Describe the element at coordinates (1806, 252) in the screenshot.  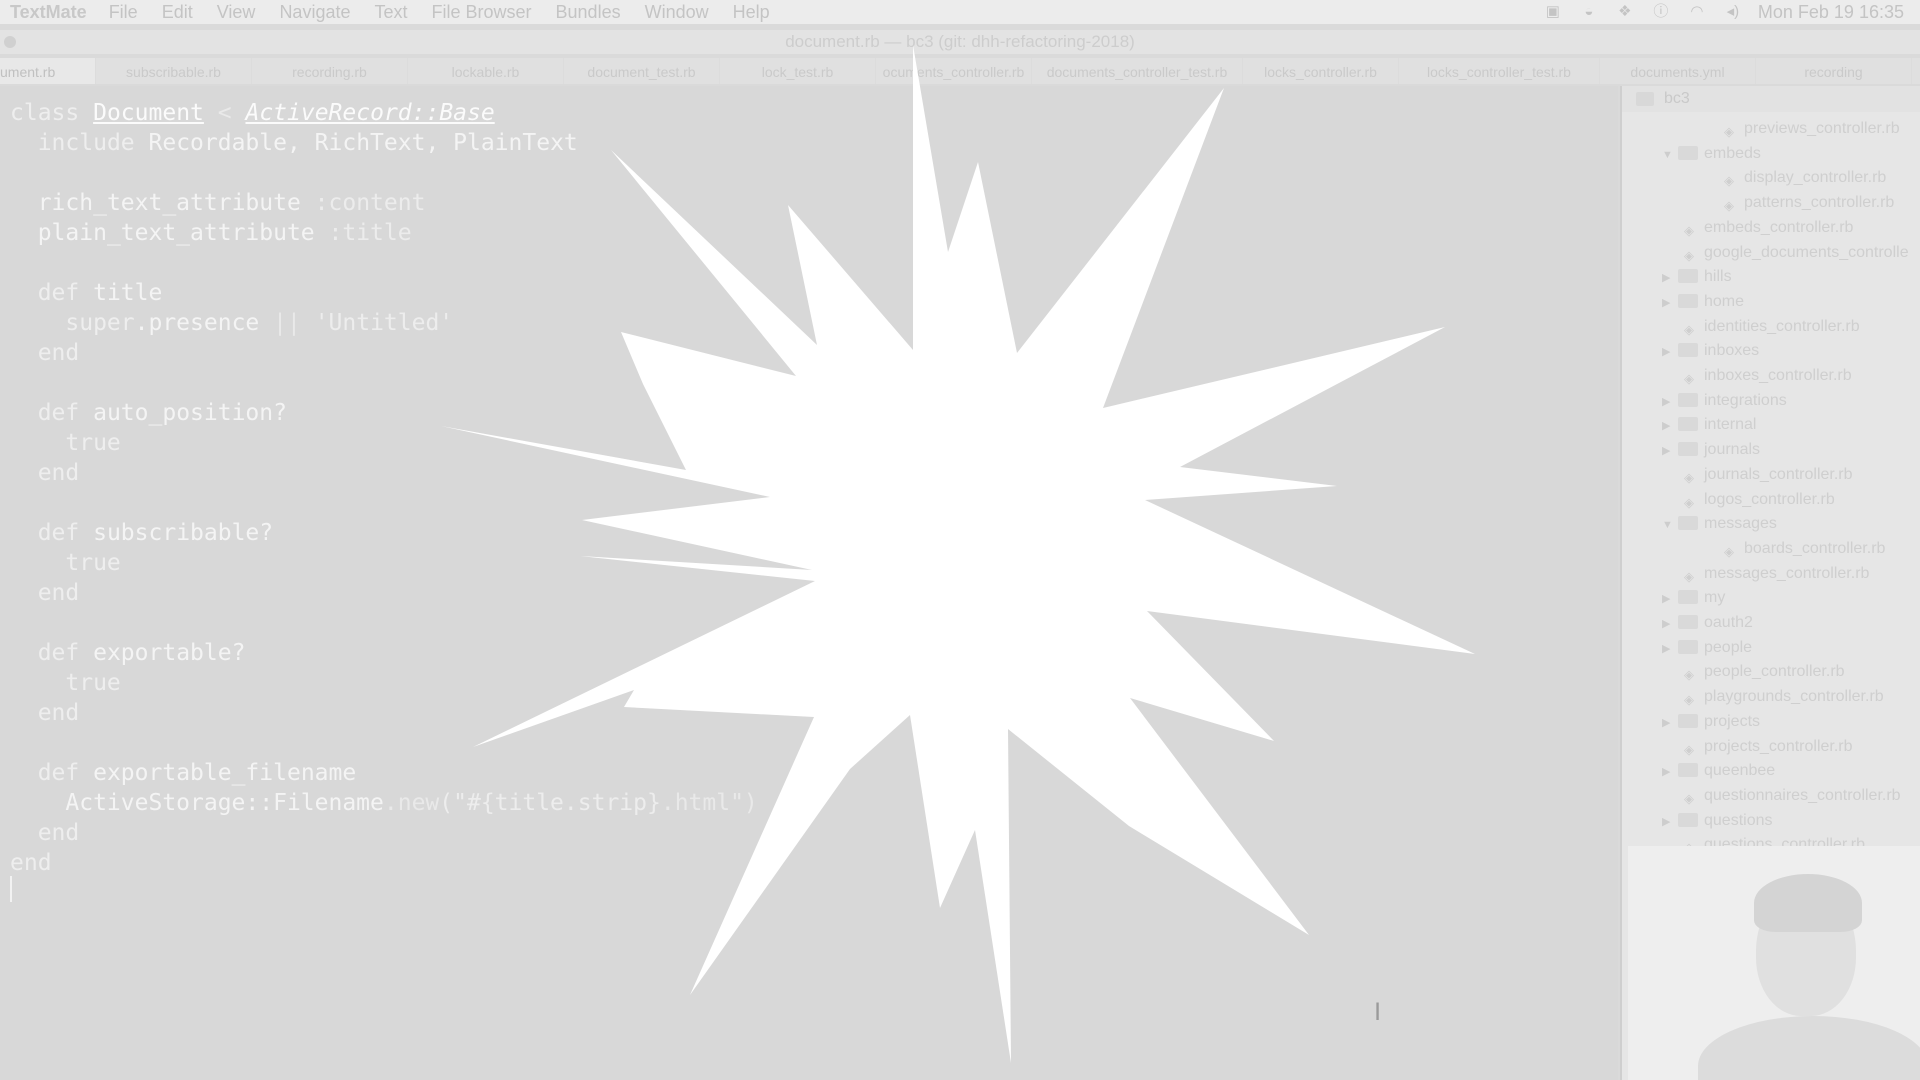
I see `tree-item-label: google_documents_controlle` at that location.